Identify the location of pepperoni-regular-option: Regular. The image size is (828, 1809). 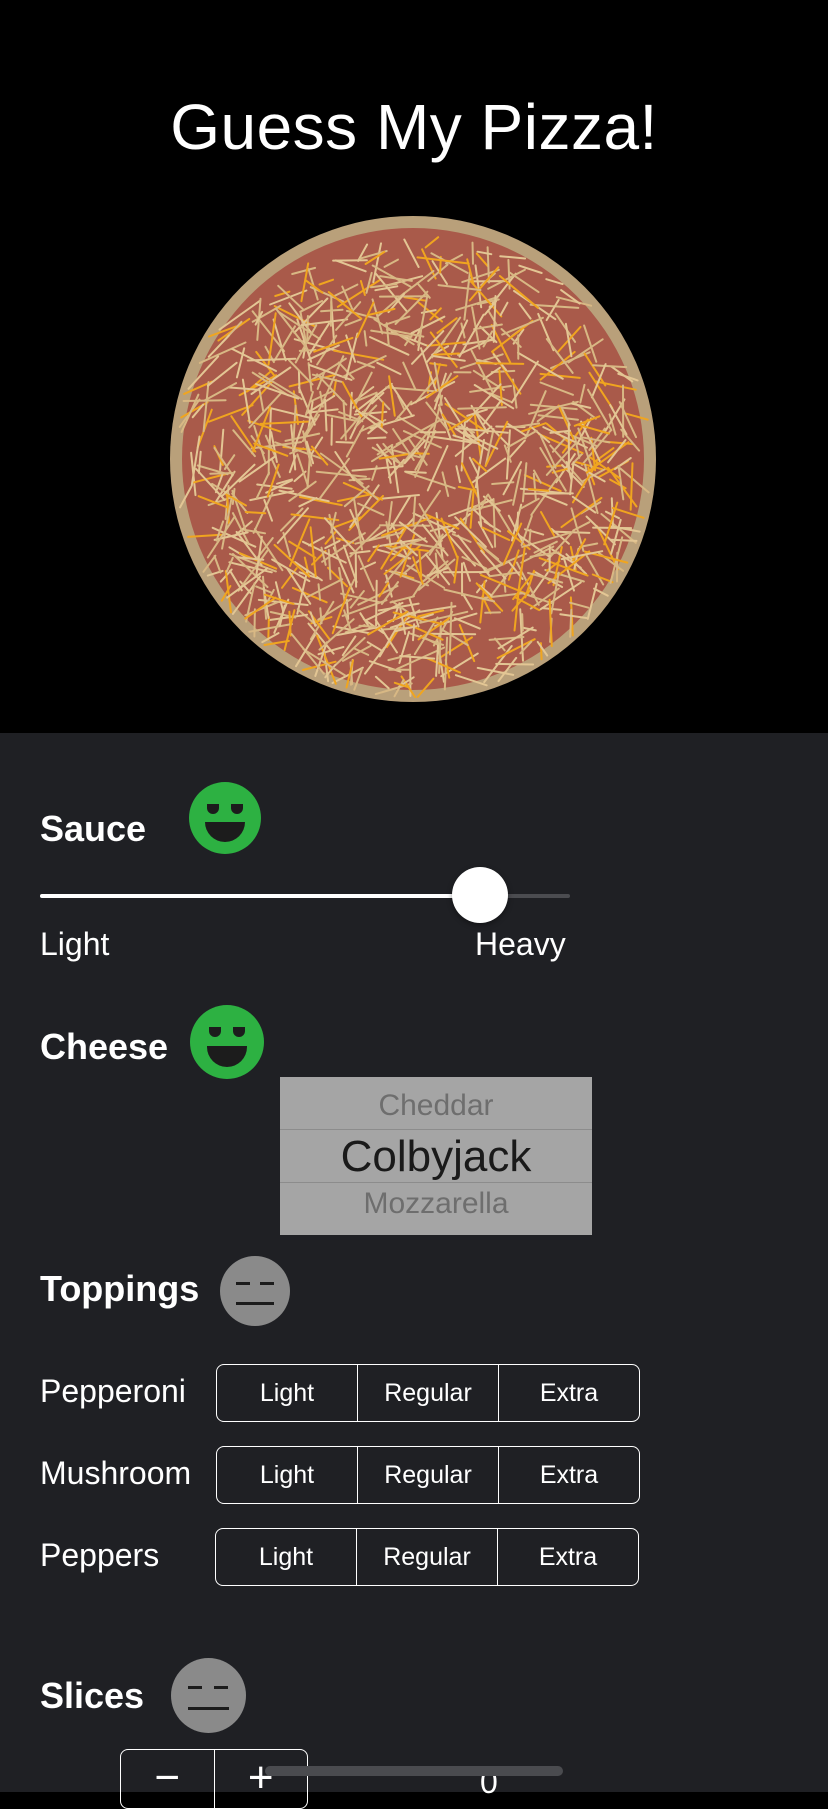
(428, 1393).